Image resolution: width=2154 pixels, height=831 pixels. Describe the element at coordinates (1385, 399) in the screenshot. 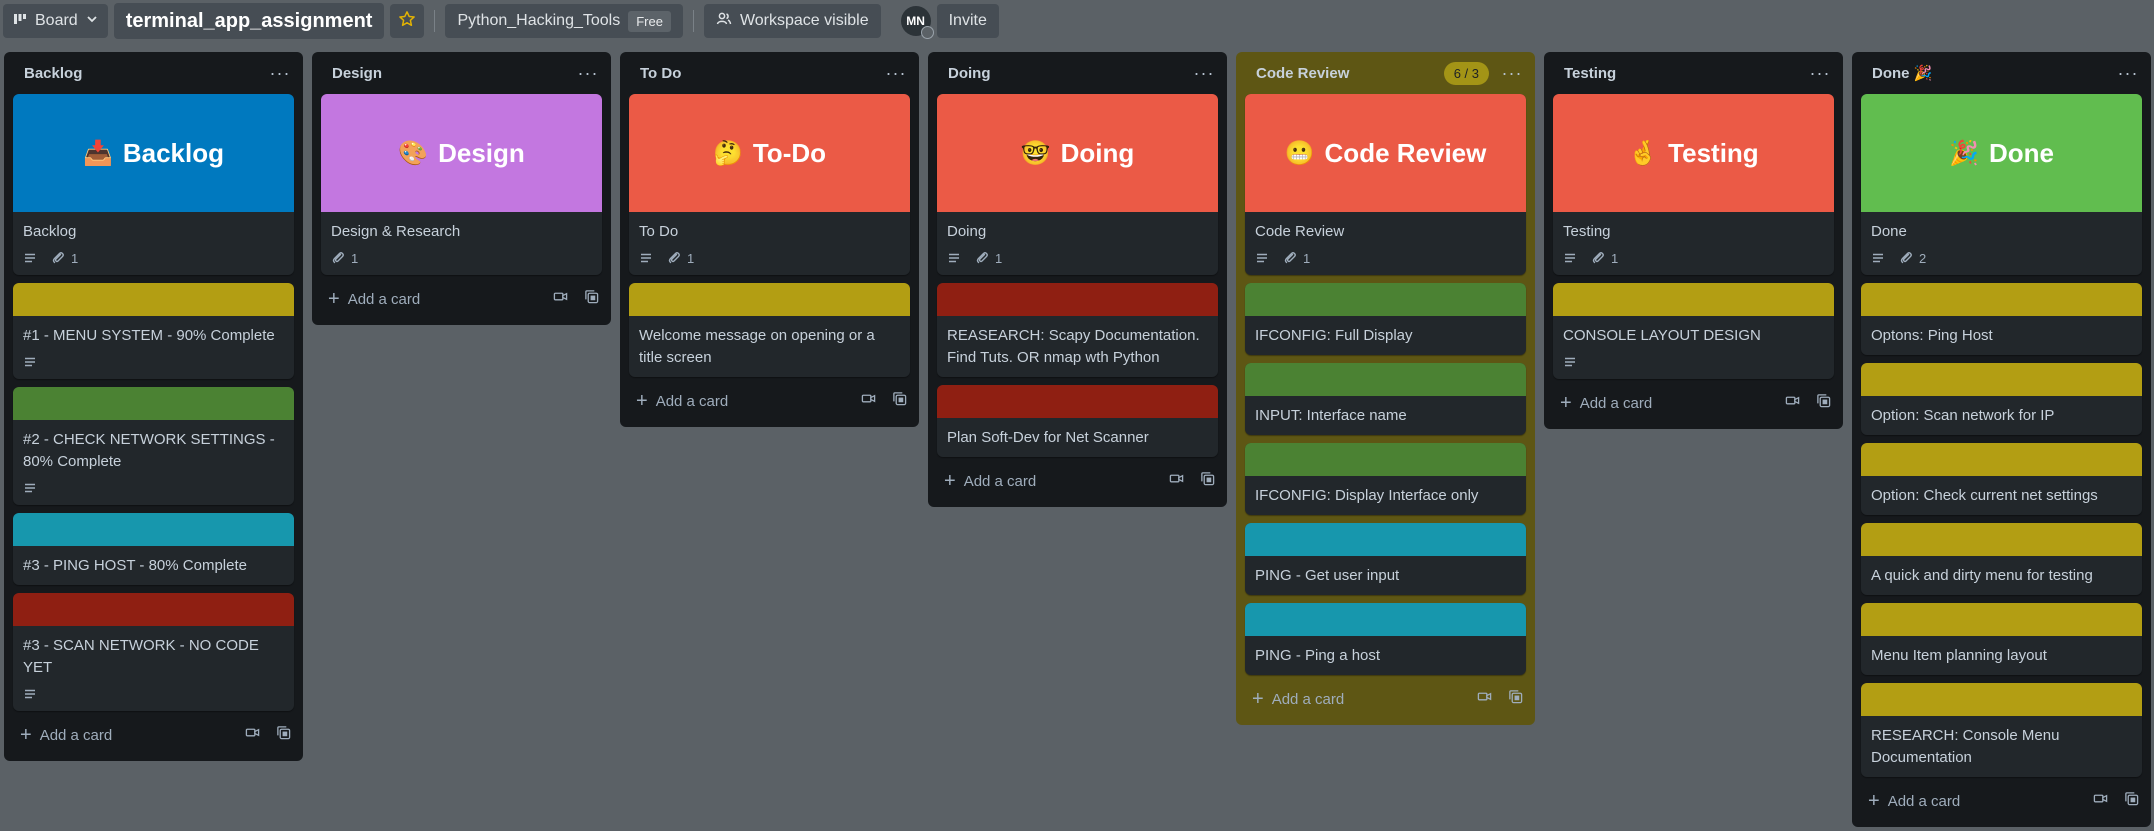

I see `card: INPUT: Interface name` at that location.